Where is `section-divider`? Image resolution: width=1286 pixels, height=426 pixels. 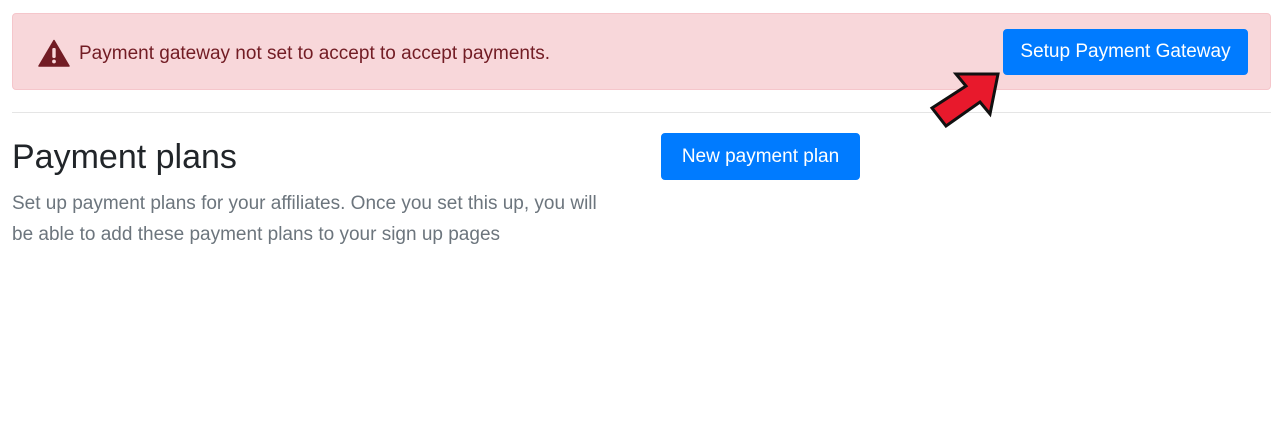
section-divider is located at coordinates (641, 112).